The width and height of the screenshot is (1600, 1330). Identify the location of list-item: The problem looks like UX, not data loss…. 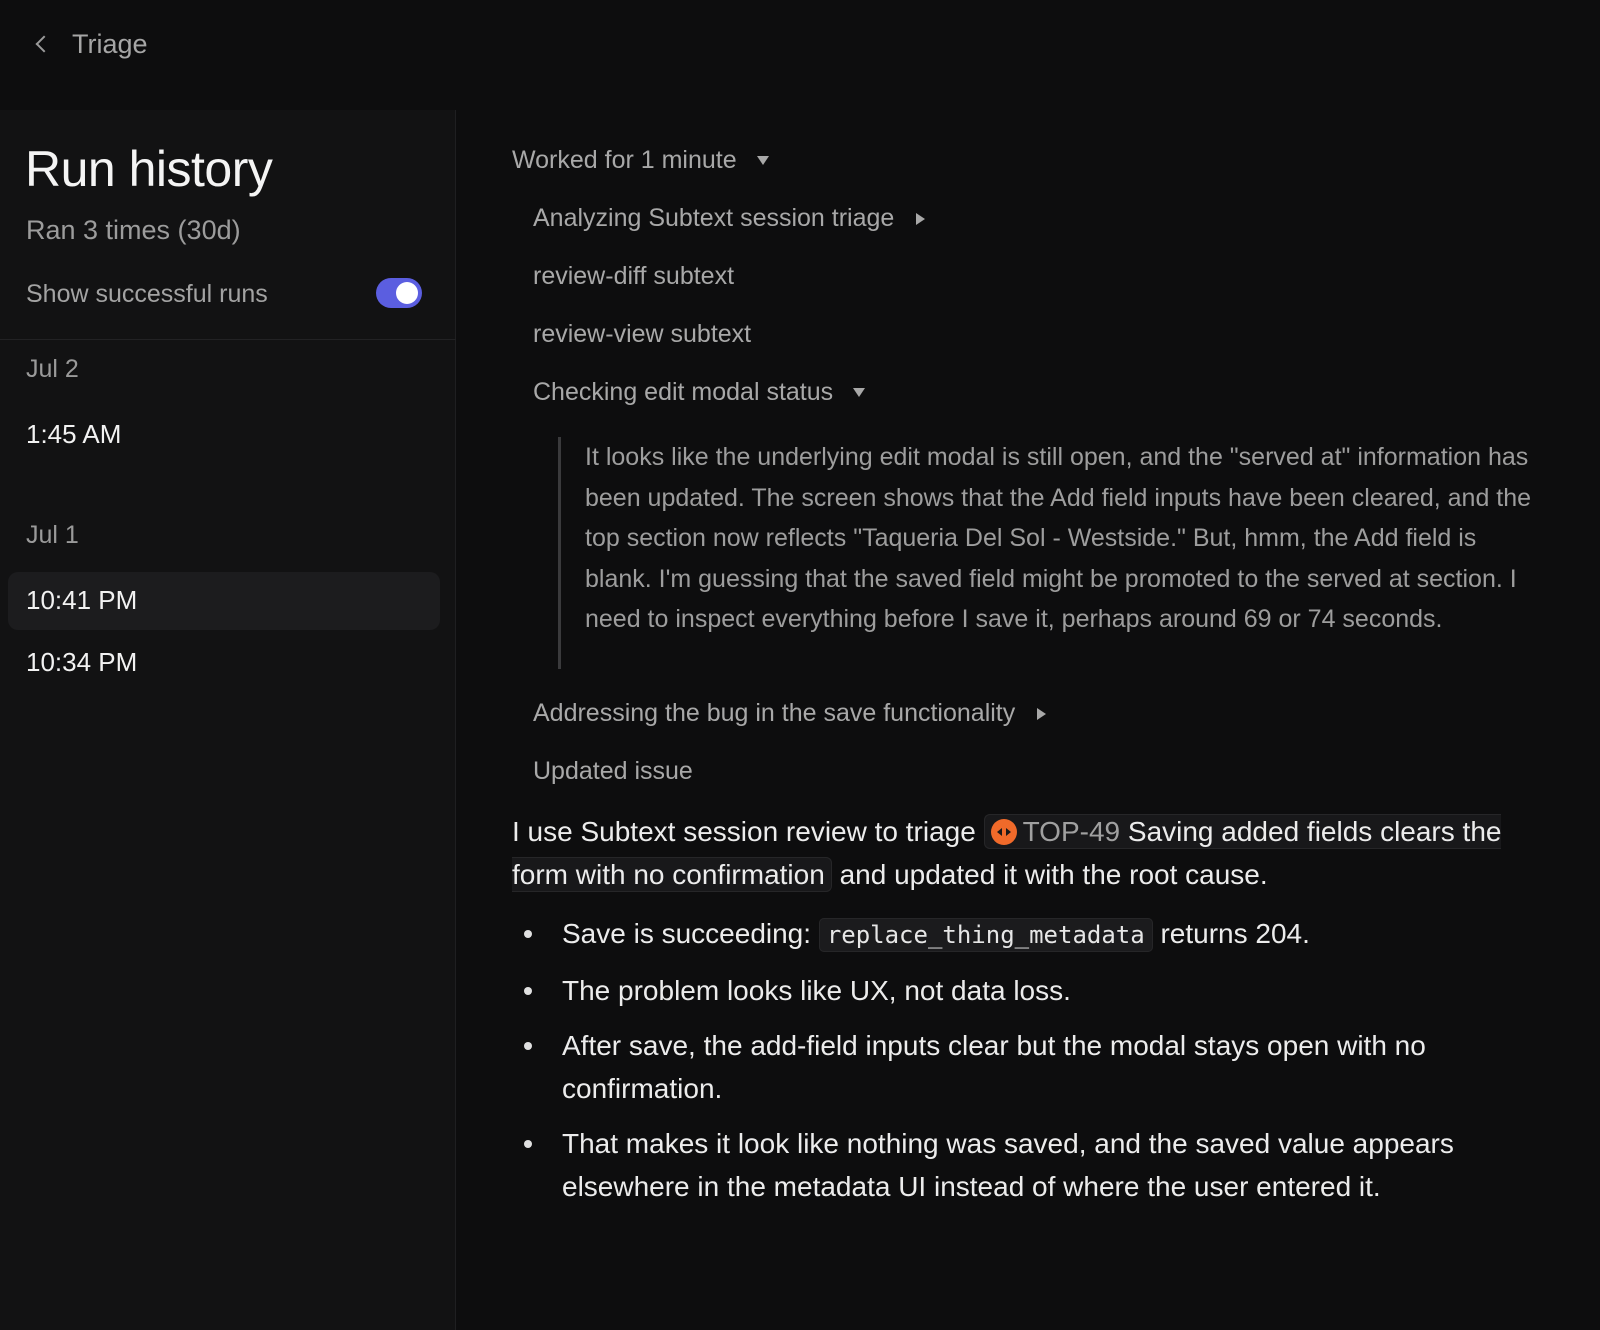
(1037, 990).